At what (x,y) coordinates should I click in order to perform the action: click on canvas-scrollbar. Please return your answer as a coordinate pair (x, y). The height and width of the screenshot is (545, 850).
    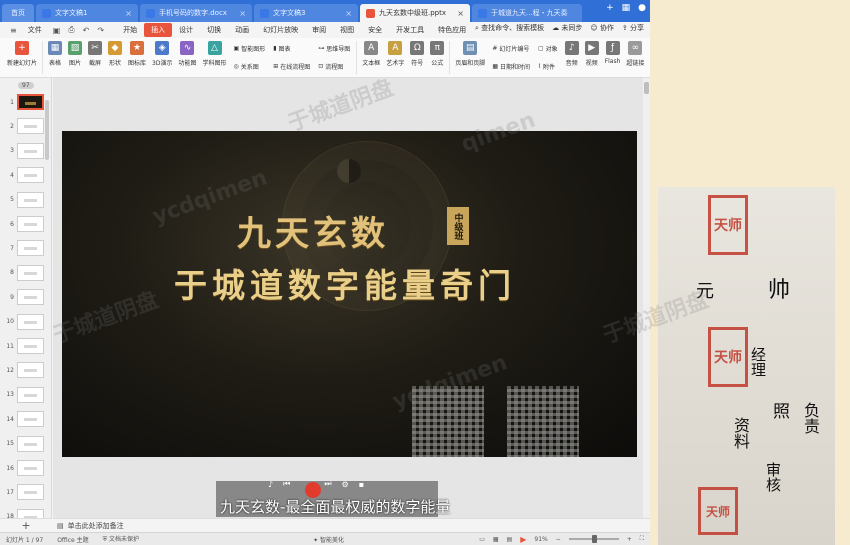
    Looking at the image, I should click on (646, 298).